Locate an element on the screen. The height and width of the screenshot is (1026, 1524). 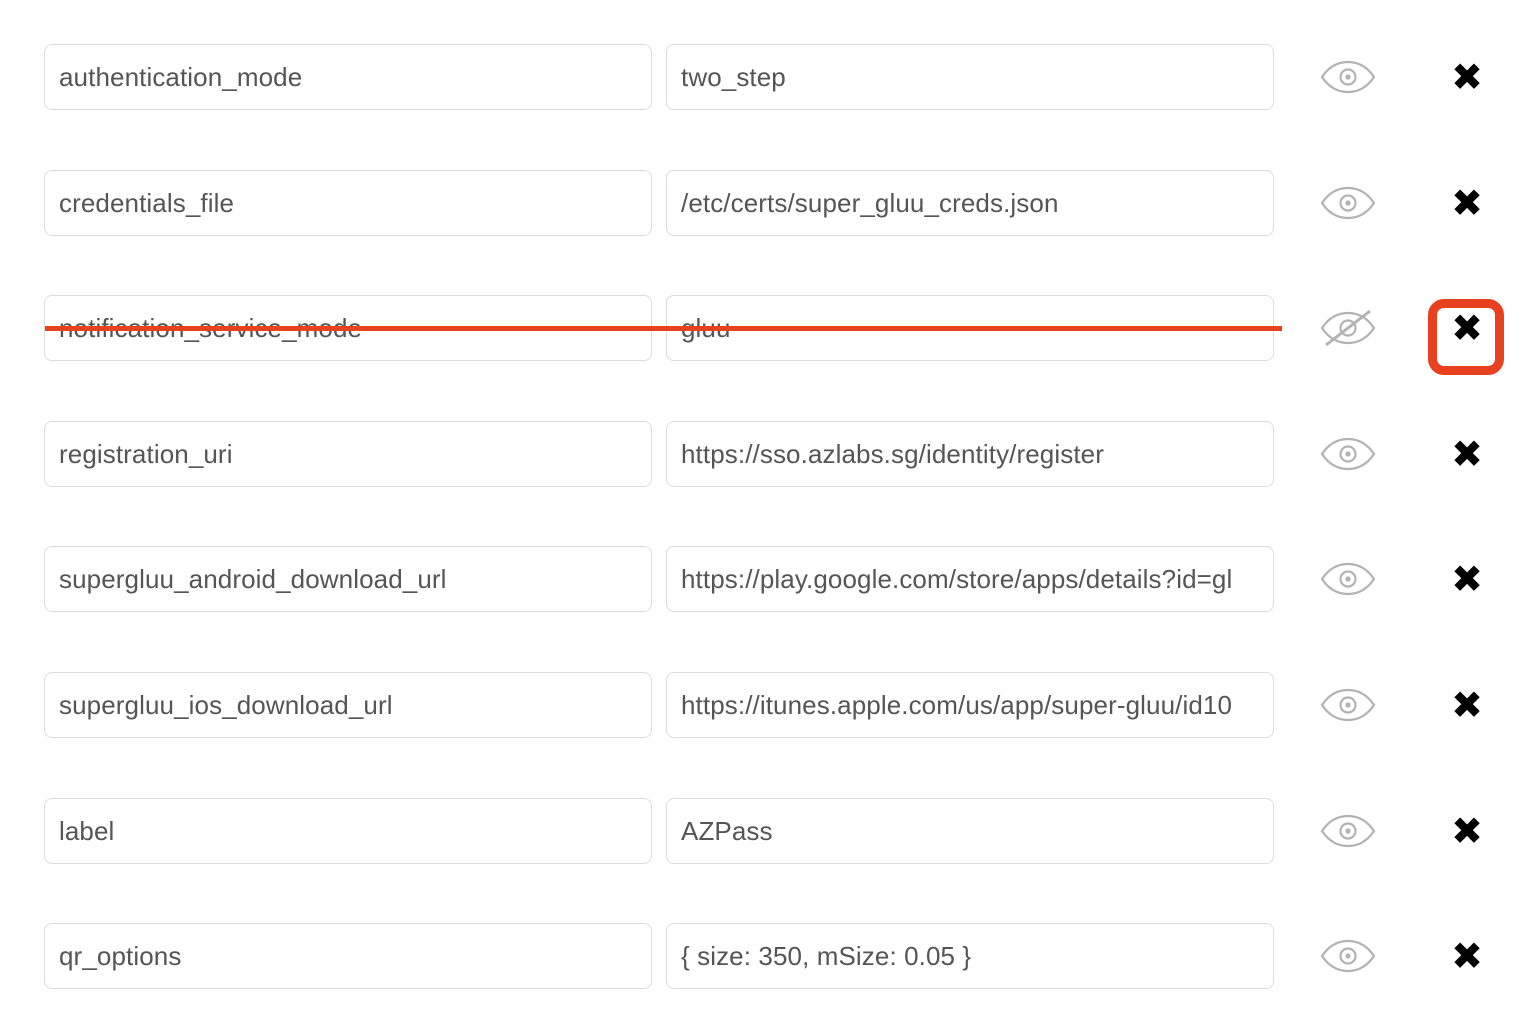
property-row: label AZPass ✖ is located at coordinates (762, 831).